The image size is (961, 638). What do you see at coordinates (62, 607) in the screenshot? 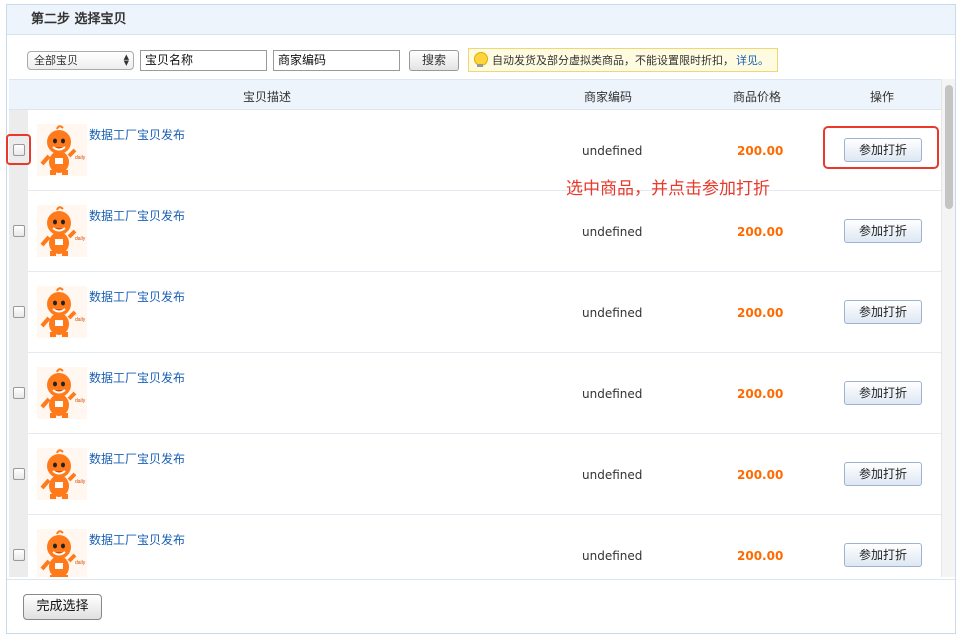
I see `finish-selection-button: 完成选择` at bounding box center [62, 607].